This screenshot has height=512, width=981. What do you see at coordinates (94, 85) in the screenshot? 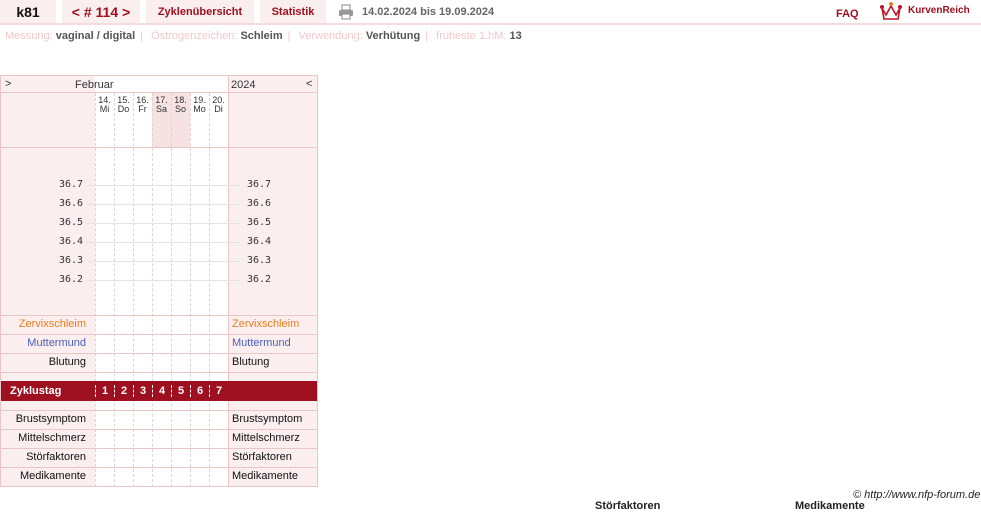
I see `month-label: Februar` at bounding box center [94, 85].